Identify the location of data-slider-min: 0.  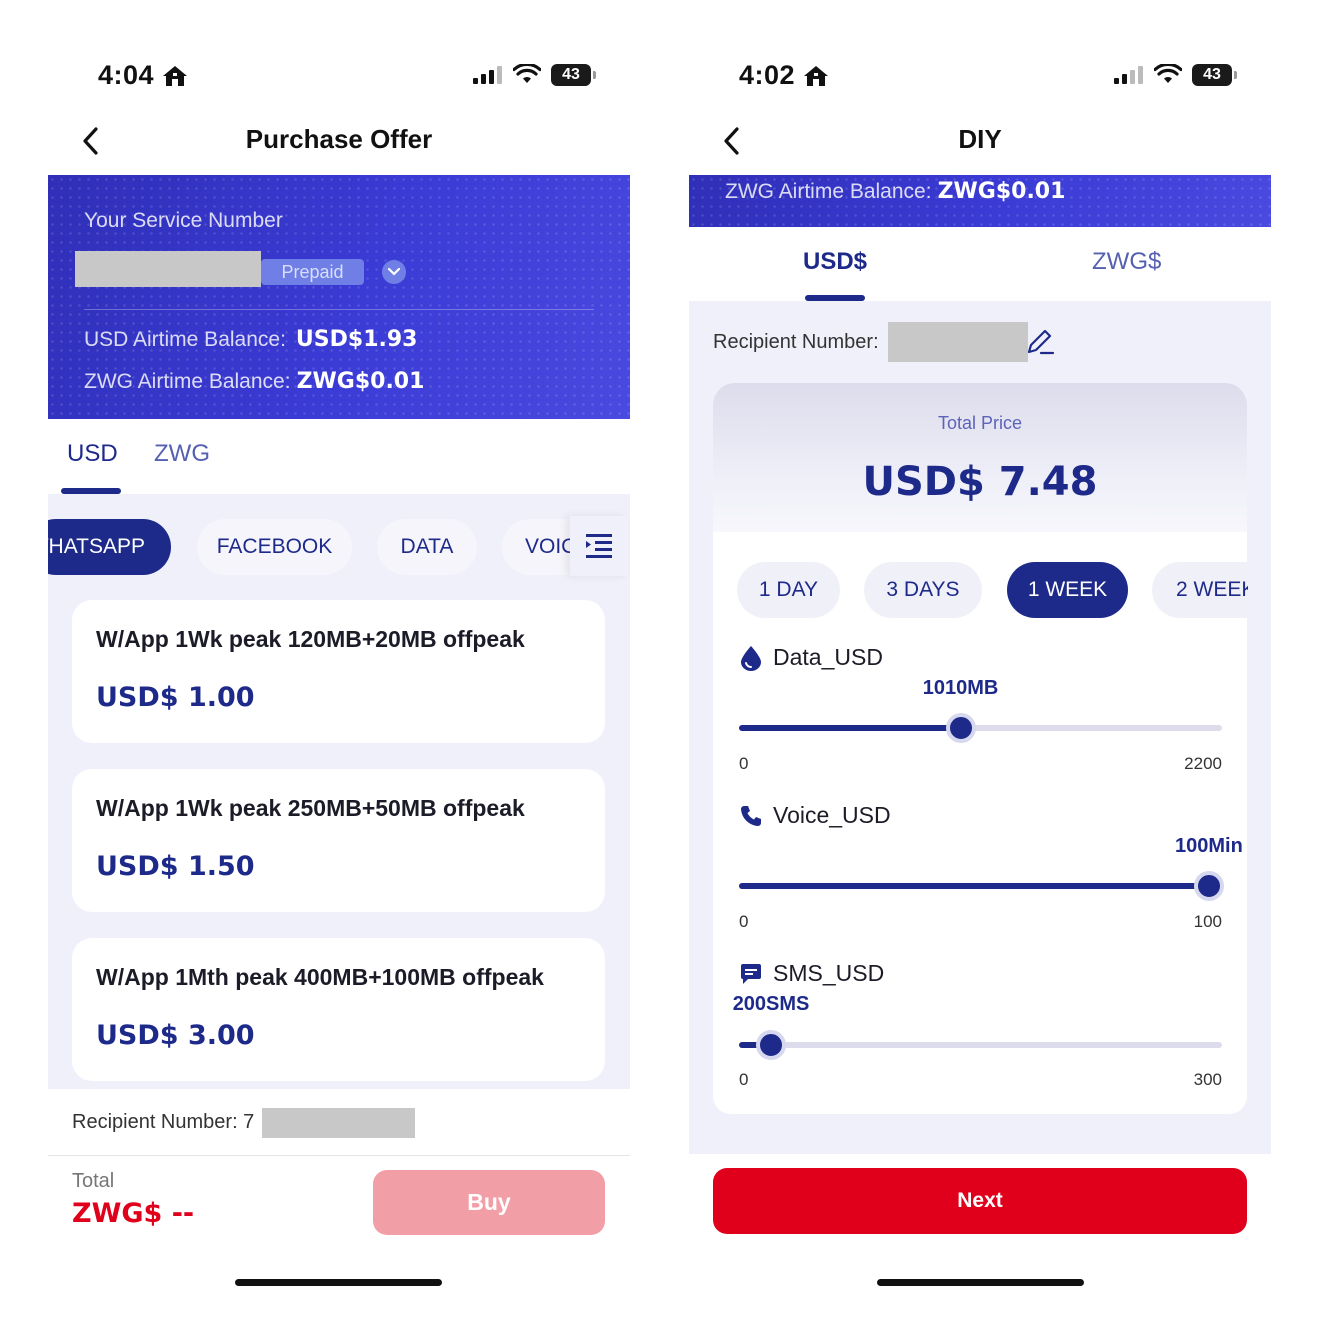
(744, 763).